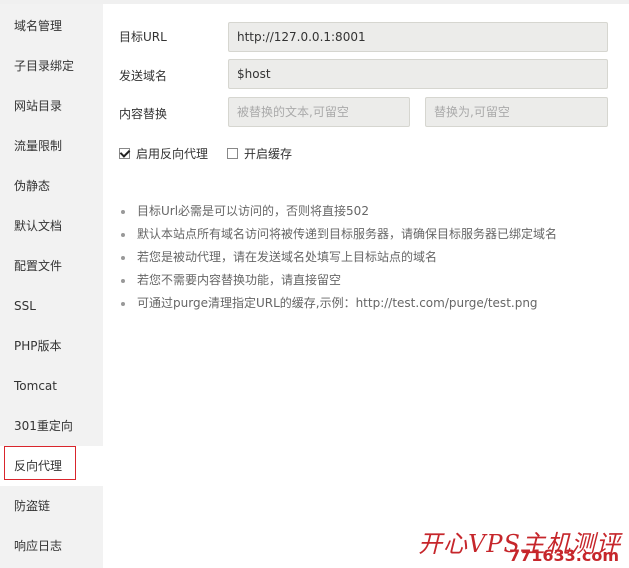 This screenshot has height=568, width=629. What do you see at coordinates (51, 506) in the screenshot?
I see `sidebar-item-hotlink-protection: 防盗链` at bounding box center [51, 506].